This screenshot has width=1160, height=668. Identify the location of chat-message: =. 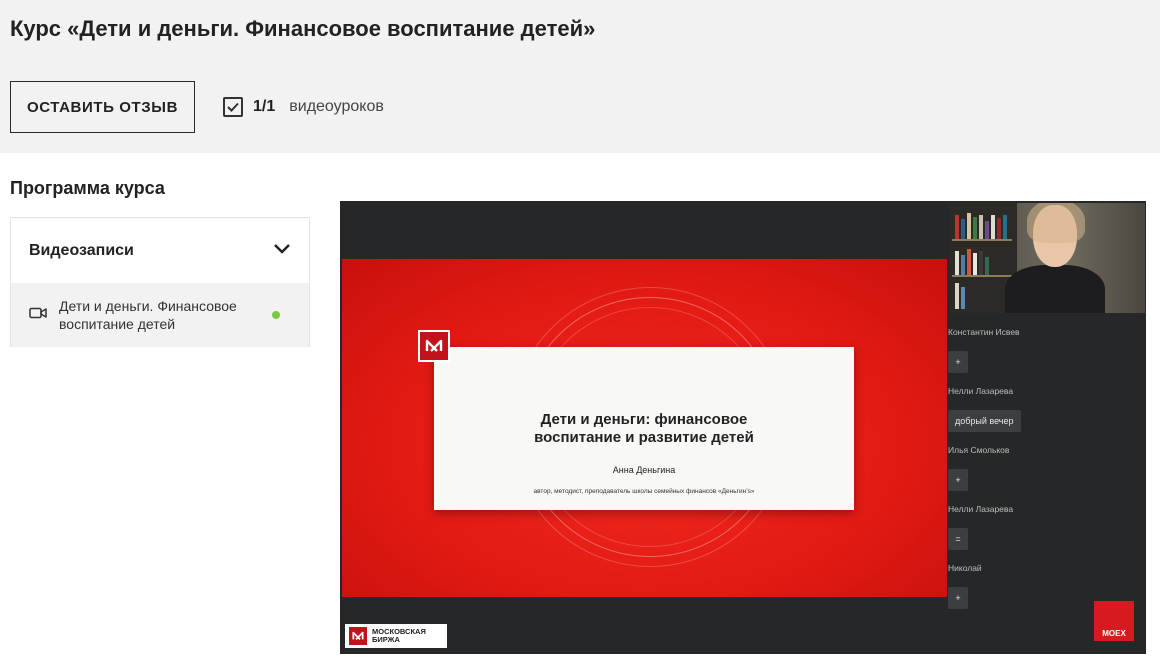
(958, 539).